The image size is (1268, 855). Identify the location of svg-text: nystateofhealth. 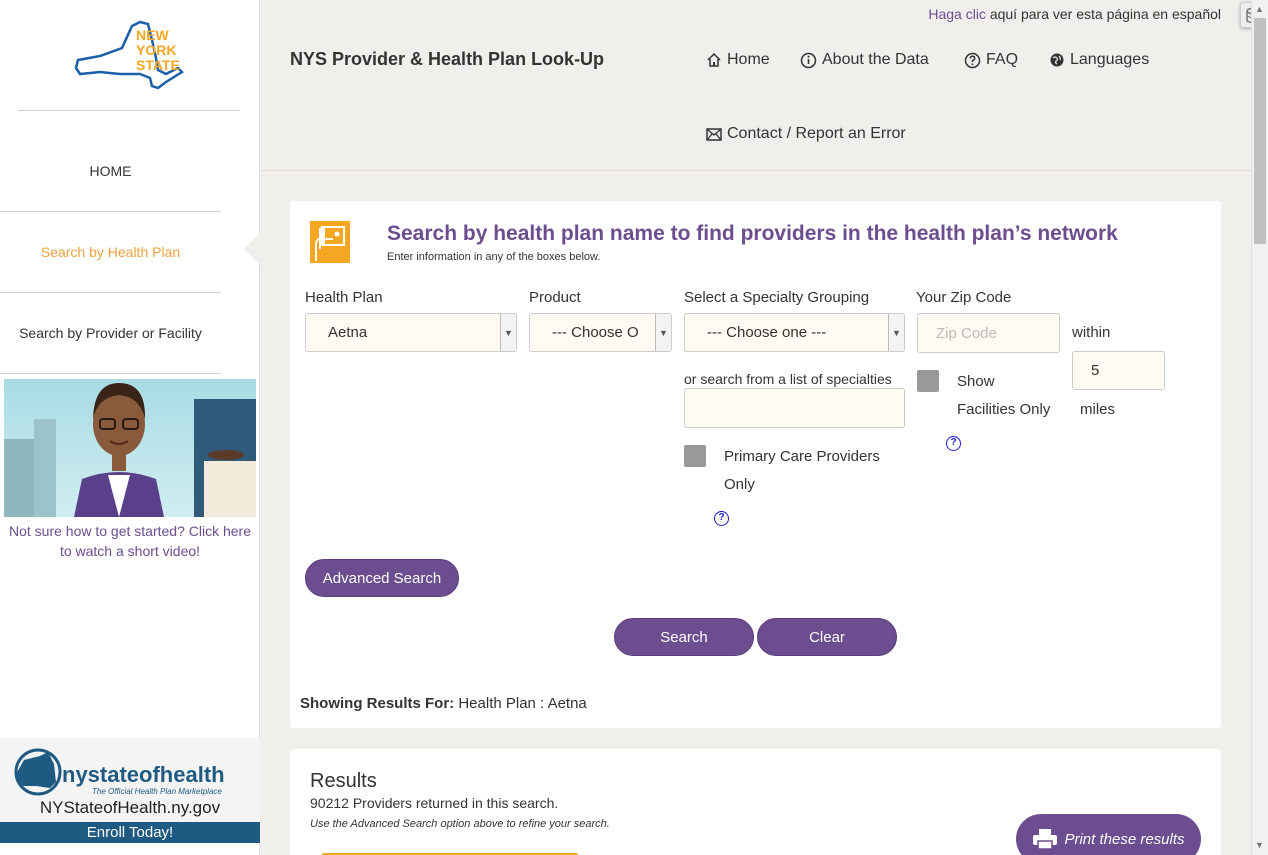
(143, 774).